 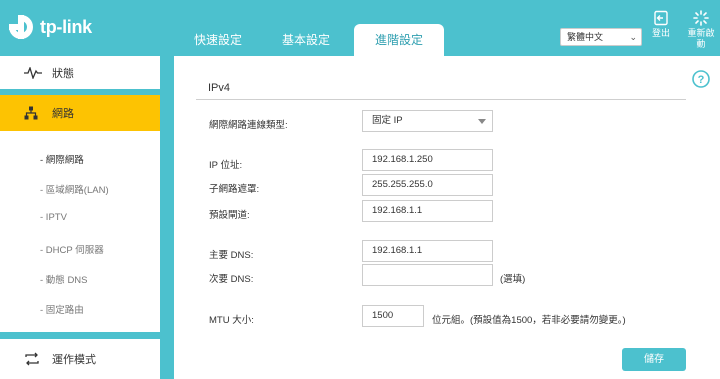 I want to click on connection-type-label: 網際網路連線類型:, so click(x=248, y=125).